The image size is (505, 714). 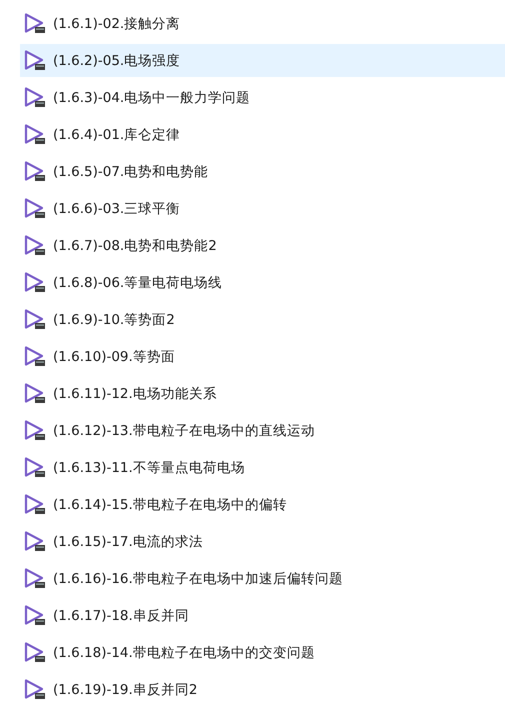 I want to click on file-row: (1.6.4)-01.库仑定律, so click(x=262, y=134).